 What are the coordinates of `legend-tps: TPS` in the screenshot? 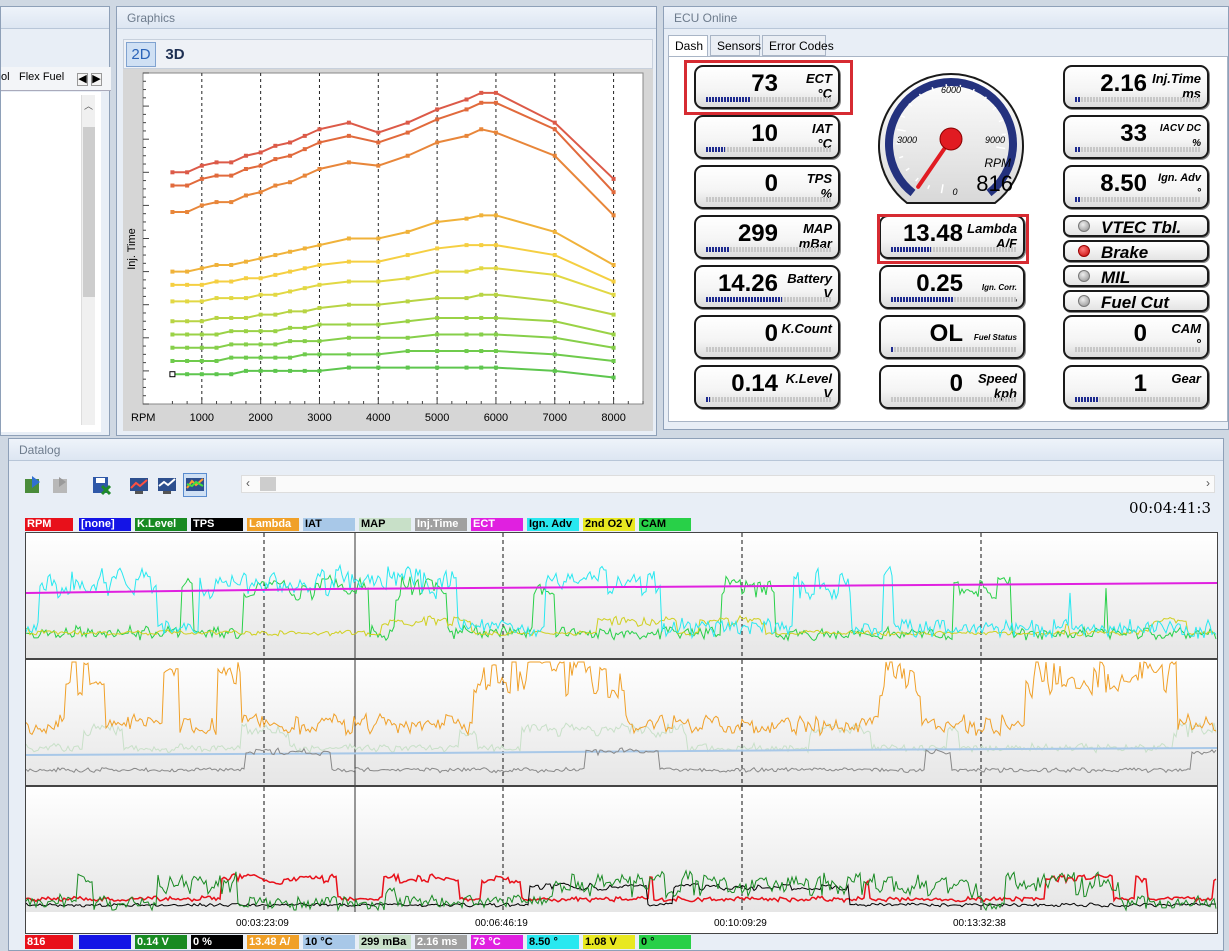 It's located at (217, 524).